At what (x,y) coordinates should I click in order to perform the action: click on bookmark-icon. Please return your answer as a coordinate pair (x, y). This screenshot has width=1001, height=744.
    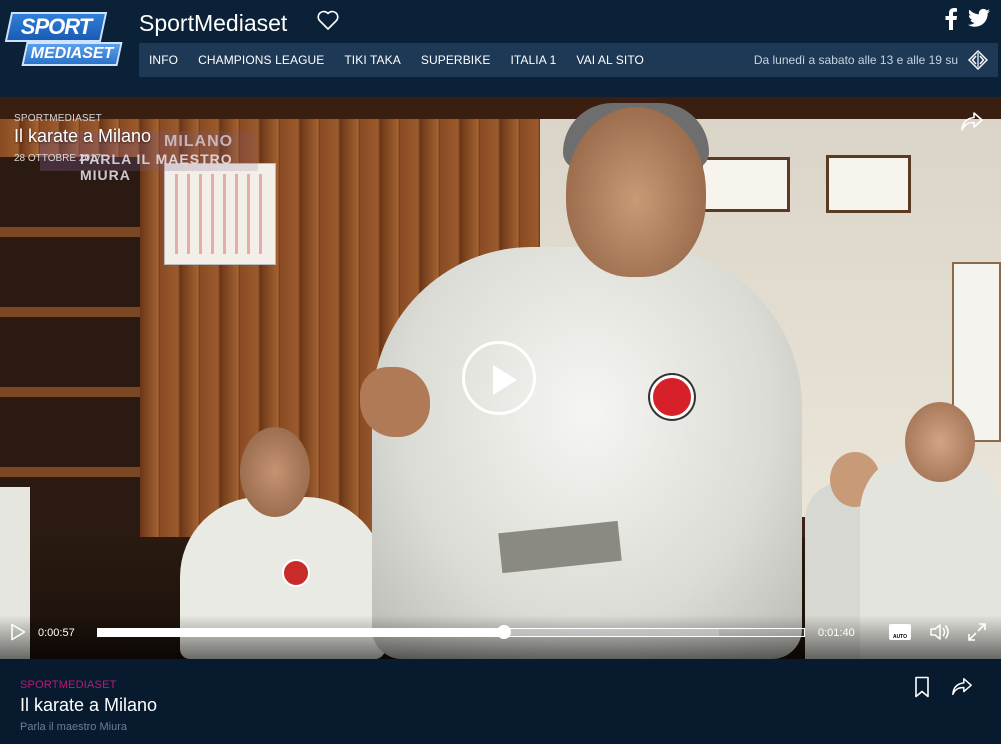
    Looking at the image, I should click on (922, 687).